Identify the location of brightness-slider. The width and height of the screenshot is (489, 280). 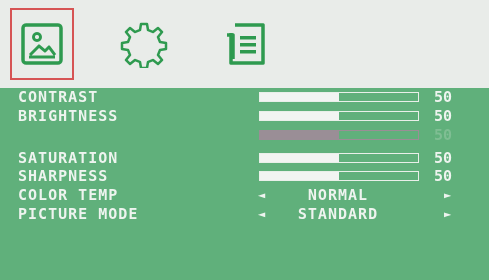
(339, 116).